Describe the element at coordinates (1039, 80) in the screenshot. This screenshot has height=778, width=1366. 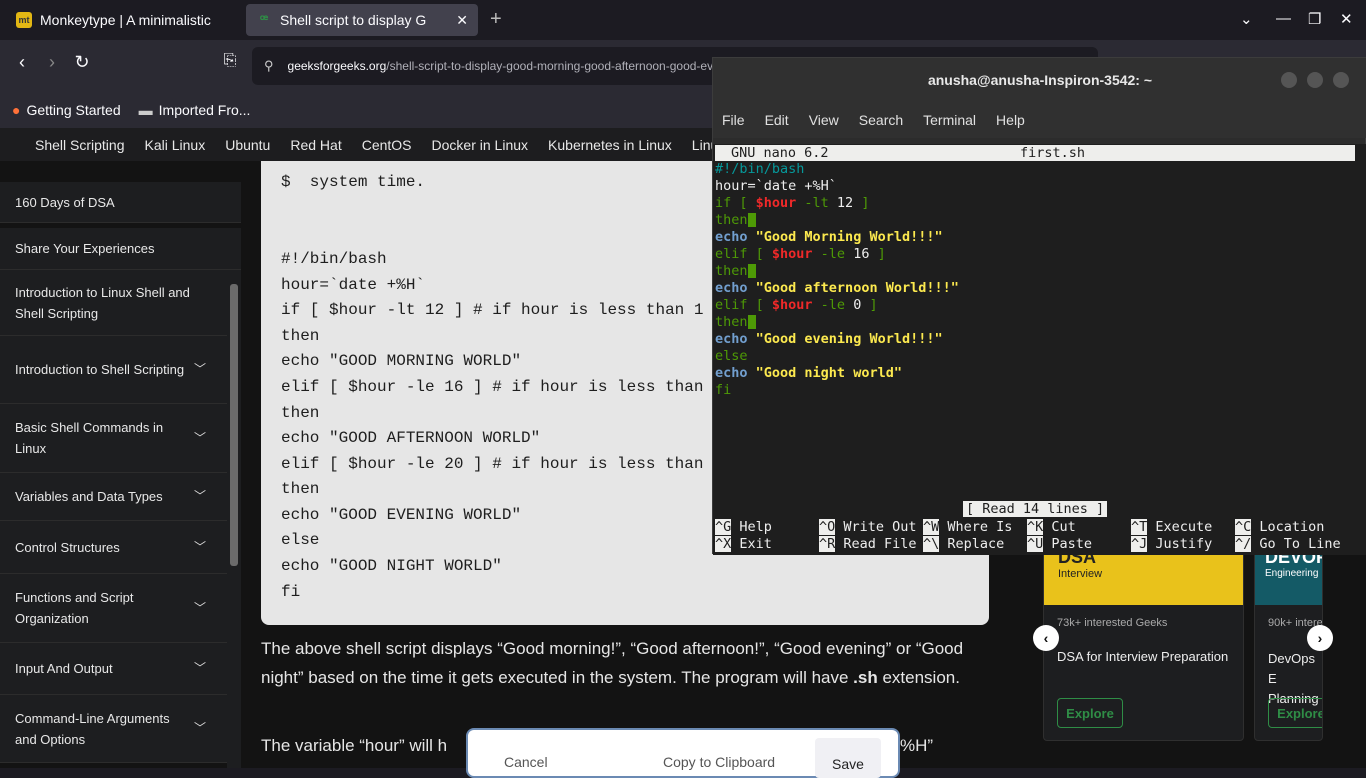
I see `terminal-titlebar: anusha@anusha-Inspiron-3542: ~` at that location.